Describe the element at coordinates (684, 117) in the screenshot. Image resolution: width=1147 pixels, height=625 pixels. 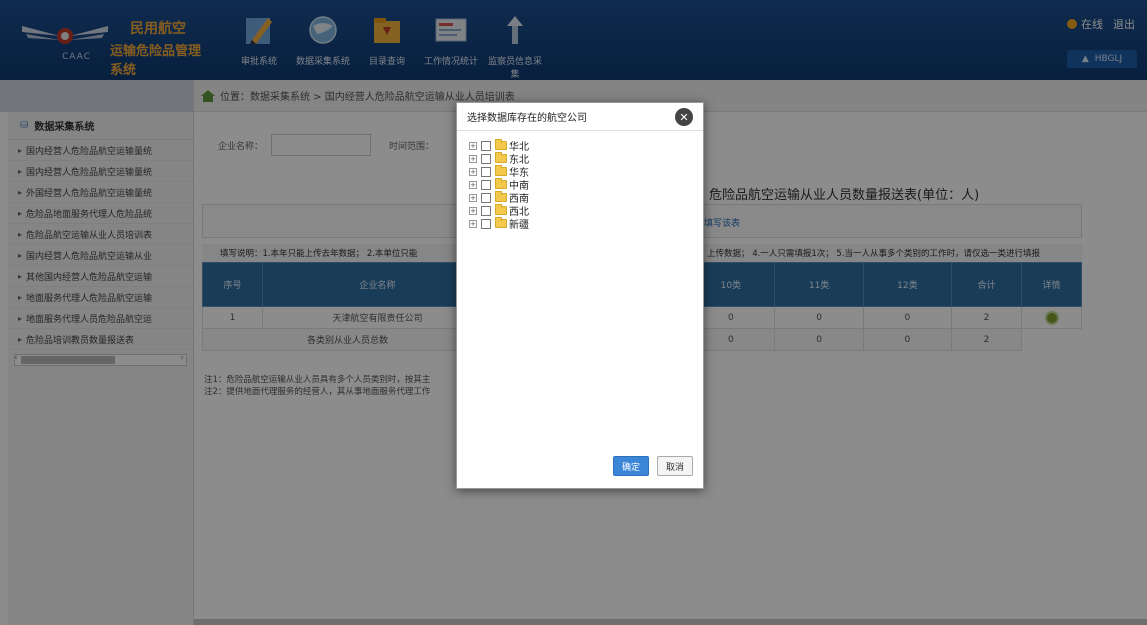
I see `close-icon: ✕` at that location.